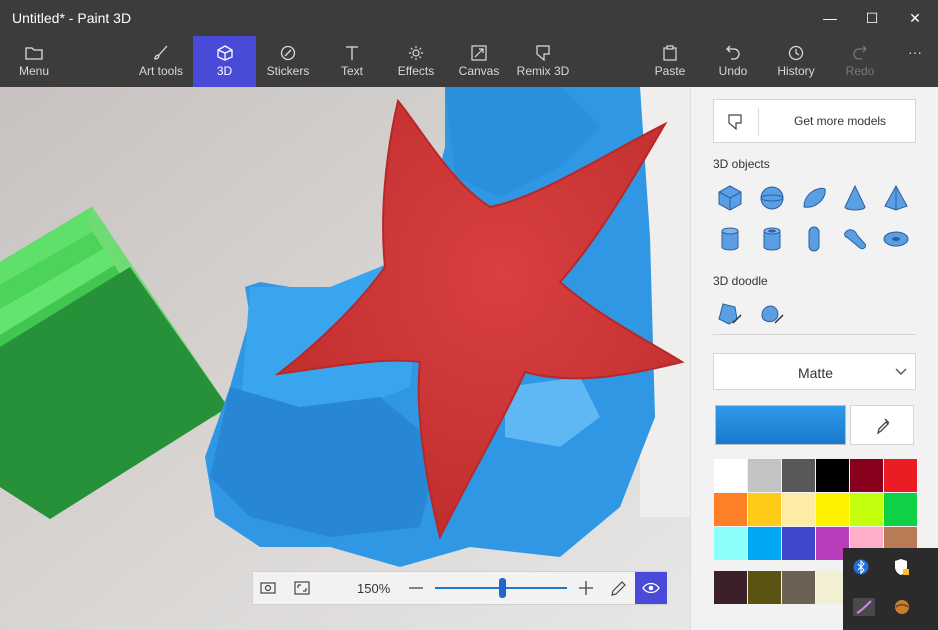 This screenshot has width=938, height=630. What do you see at coordinates (352, 61) in the screenshot?
I see `text-button: Text` at bounding box center [352, 61].